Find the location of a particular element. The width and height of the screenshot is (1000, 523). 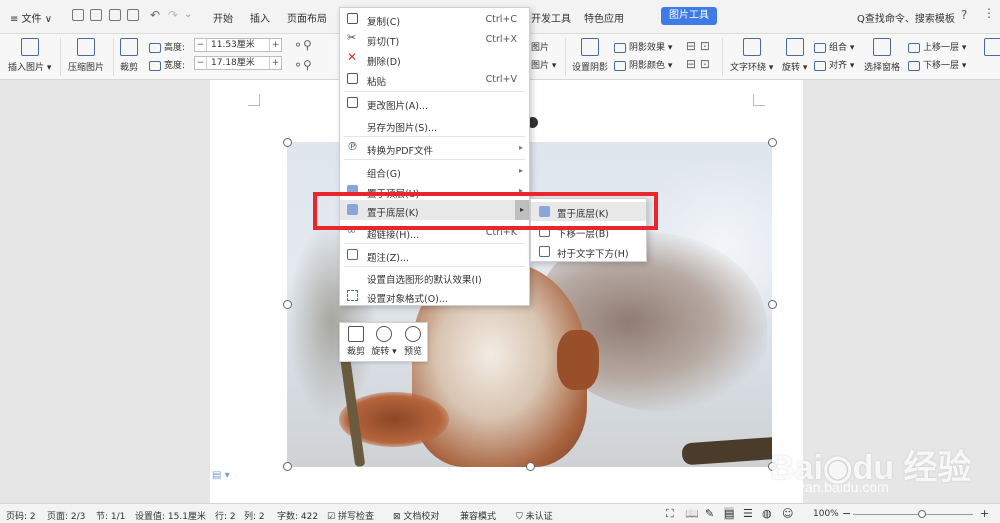

undo-icon: ↶ is located at coordinates (155, 15).